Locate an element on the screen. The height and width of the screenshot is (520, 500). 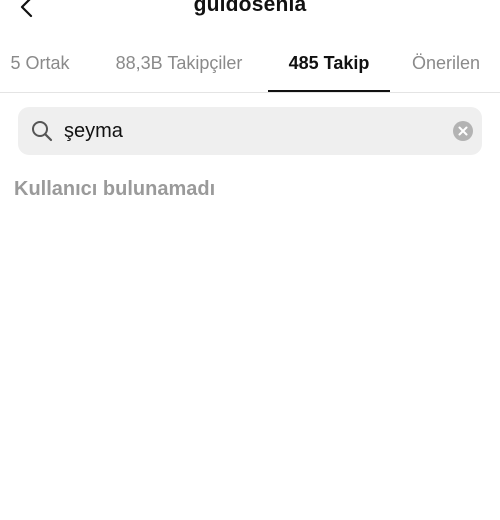
top-bar: guidosenia is located at coordinates (250, 15).